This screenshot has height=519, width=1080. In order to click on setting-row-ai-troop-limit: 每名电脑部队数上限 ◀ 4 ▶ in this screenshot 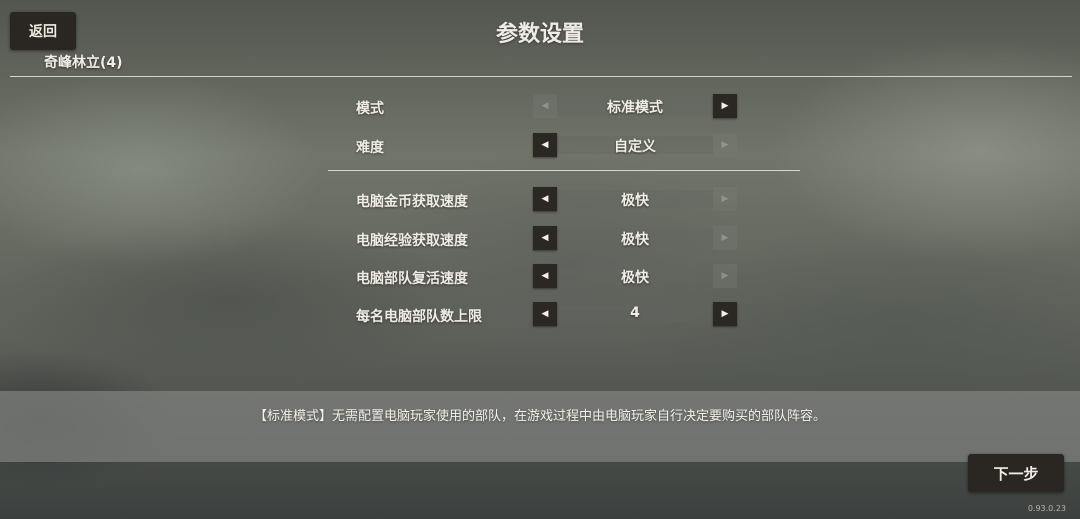, I will do `click(540, 315)`.